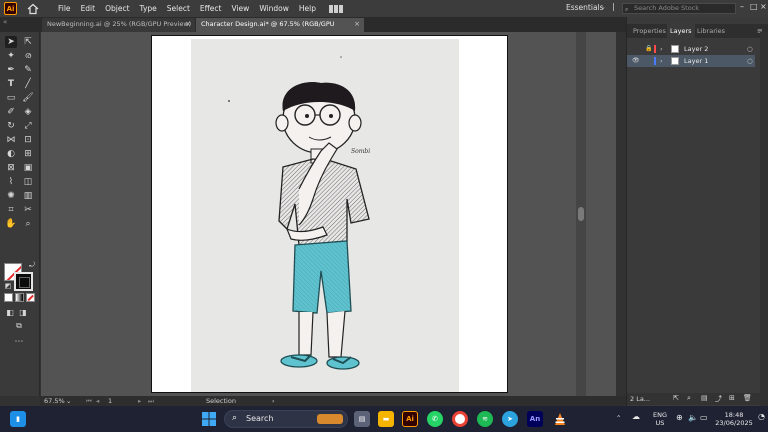 This screenshot has width=768, height=432. What do you see at coordinates (410, 419) in the screenshot?
I see `illustrator-icon: Ai` at bounding box center [410, 419].